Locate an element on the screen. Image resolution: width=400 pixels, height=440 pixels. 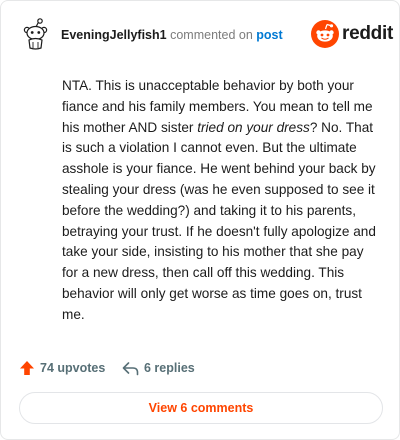
replies-button: 6 replies is located at coordinates (158, 368).